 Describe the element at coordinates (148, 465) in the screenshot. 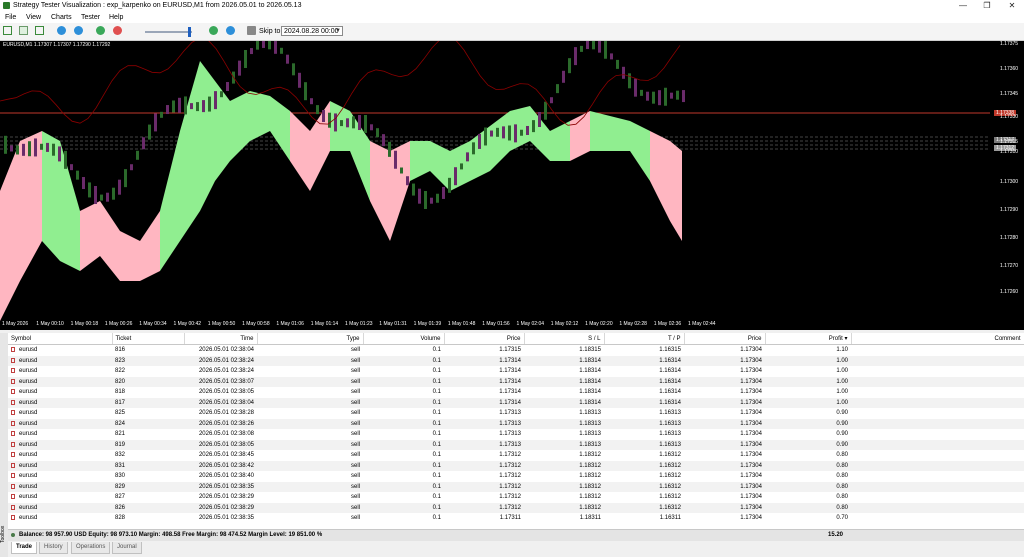

I see `cell-ticket: 831` at that location.